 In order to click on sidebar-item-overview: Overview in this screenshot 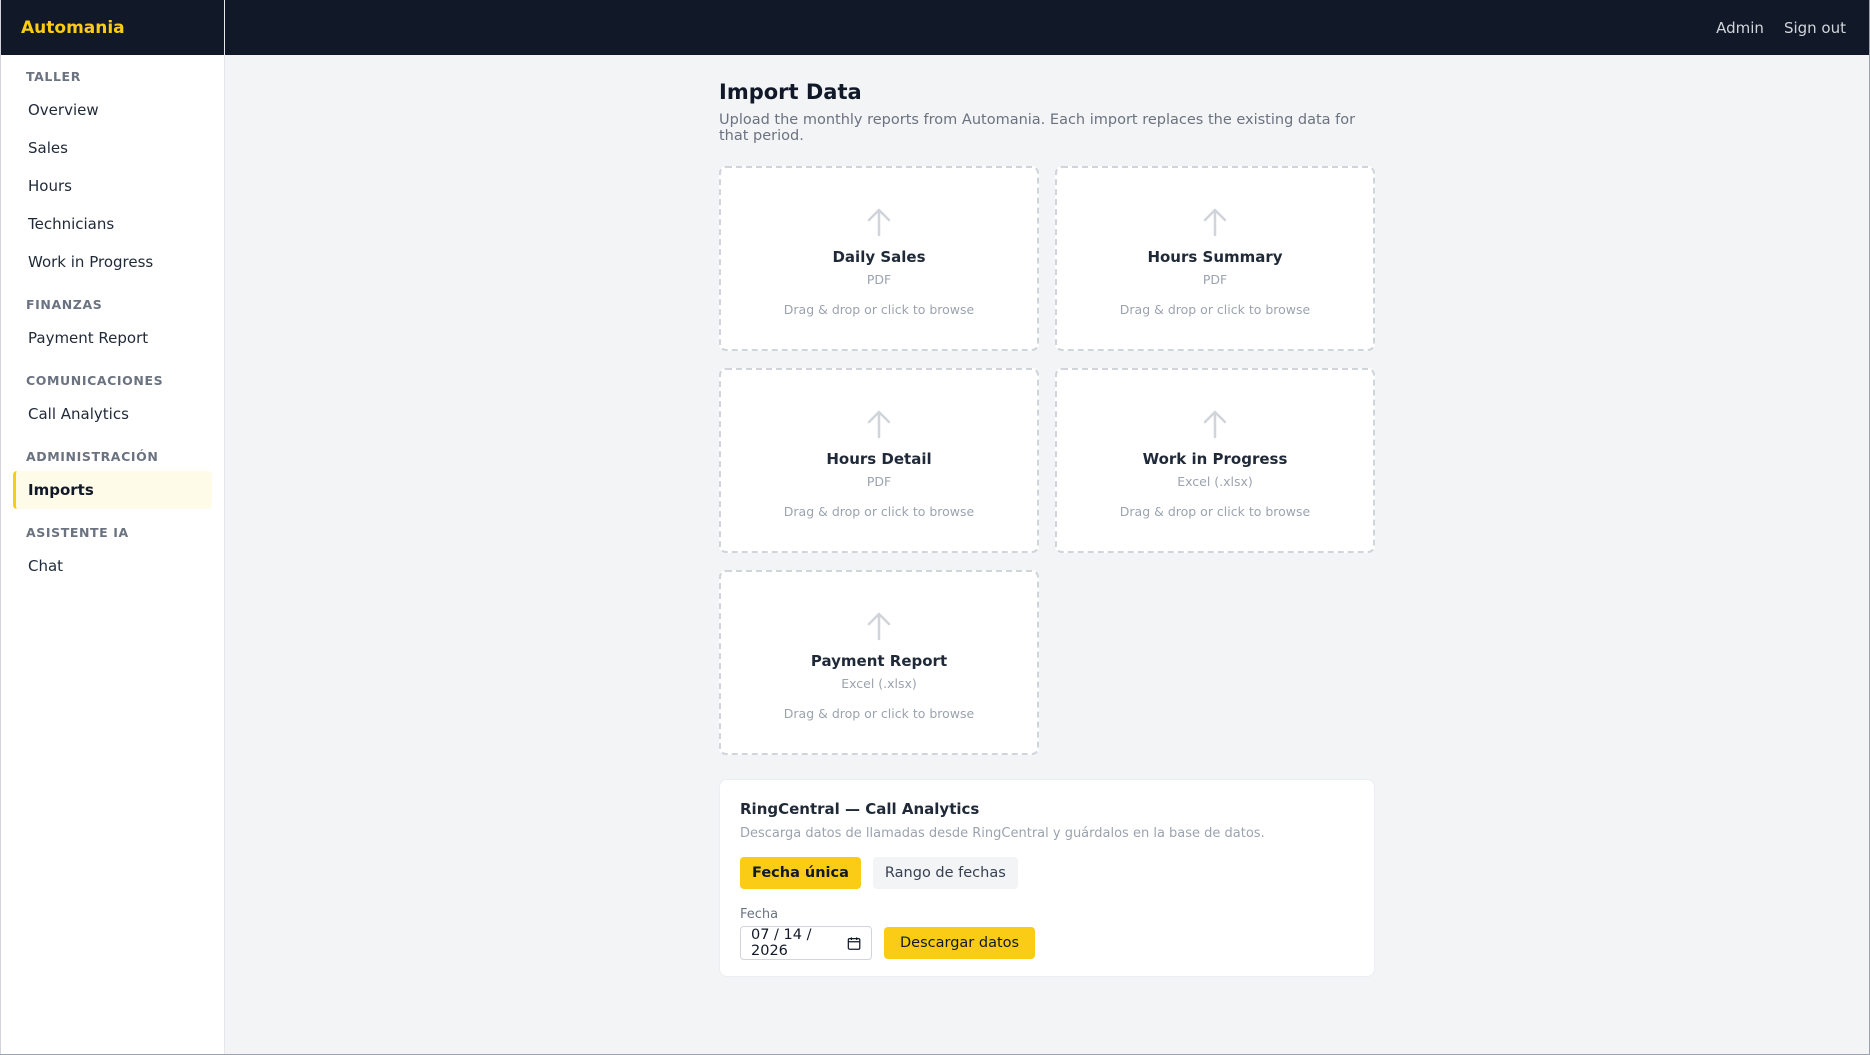, I will do `click(112, 110)`.